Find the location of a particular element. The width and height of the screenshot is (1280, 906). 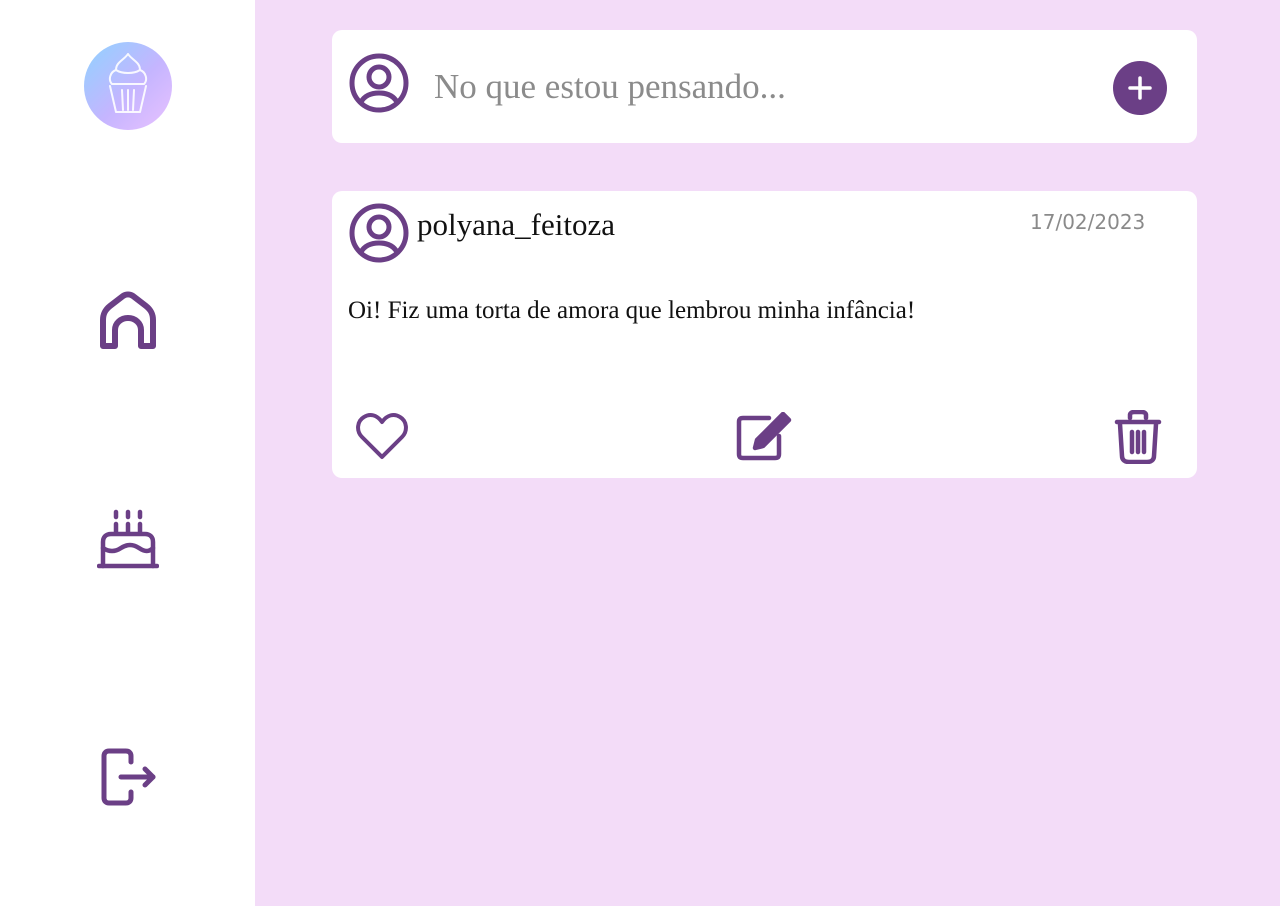

post-author: polyana_feitoza is located at coordinates (516, 225).